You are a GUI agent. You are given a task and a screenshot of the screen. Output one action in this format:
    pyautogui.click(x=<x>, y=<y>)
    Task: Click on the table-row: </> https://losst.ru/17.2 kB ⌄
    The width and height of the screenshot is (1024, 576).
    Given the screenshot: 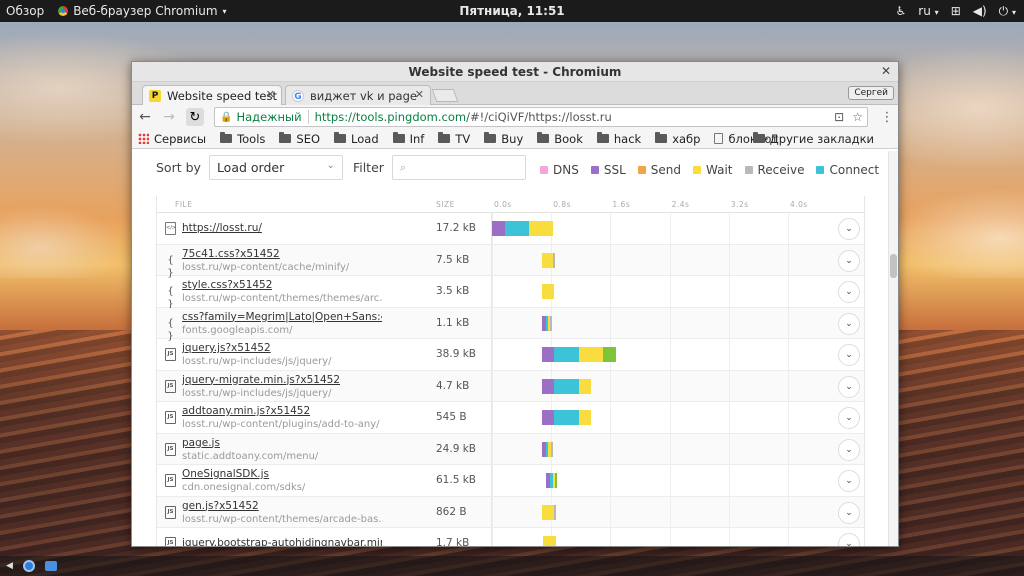 What is the action you would take?
    pyautogui.click(x=510, y=229)
    